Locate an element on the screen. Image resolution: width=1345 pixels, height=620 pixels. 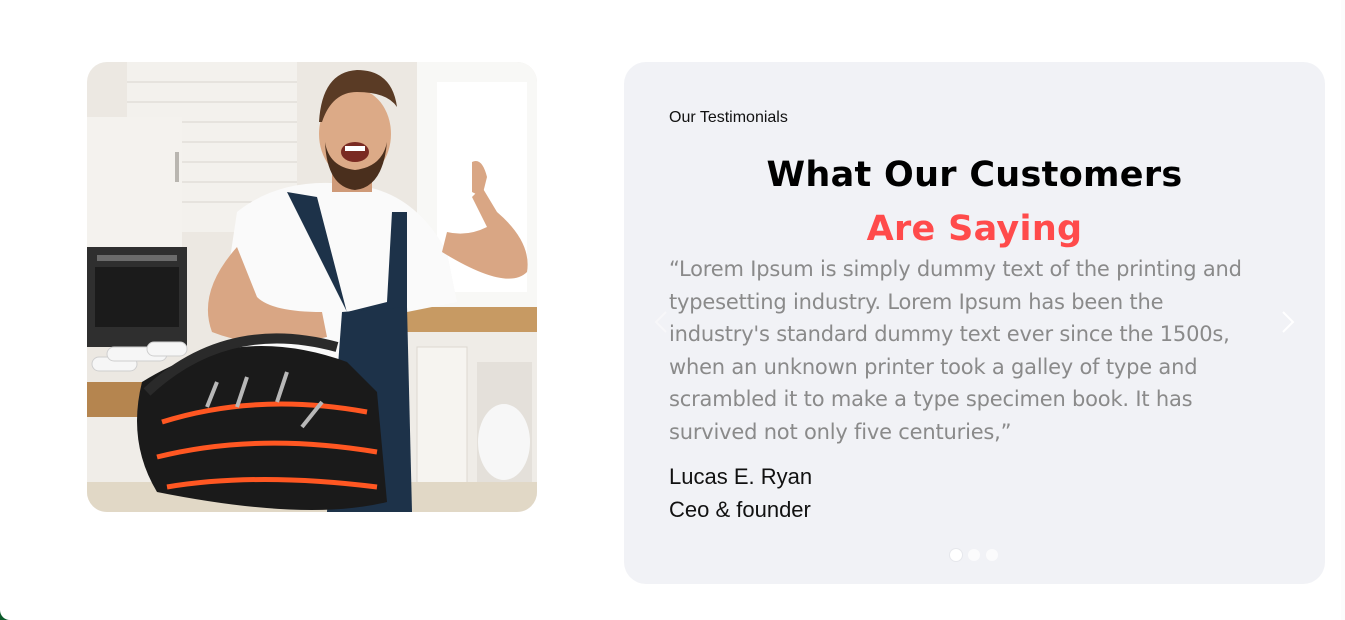
carousel-pagination is located at coordinates (974, 555).